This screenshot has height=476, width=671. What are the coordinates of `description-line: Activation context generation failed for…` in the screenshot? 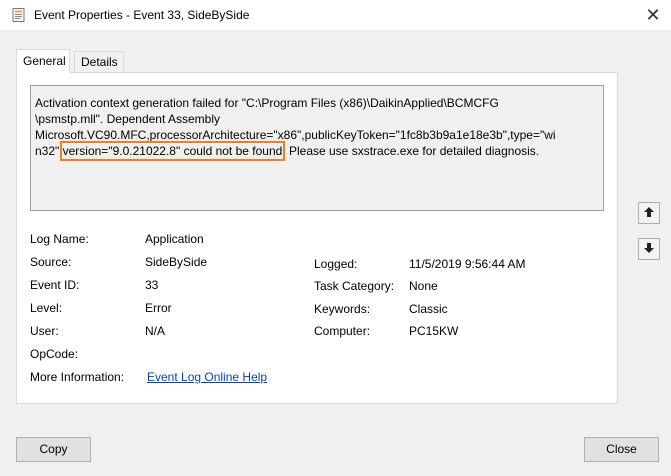 It's located at (267, 103).